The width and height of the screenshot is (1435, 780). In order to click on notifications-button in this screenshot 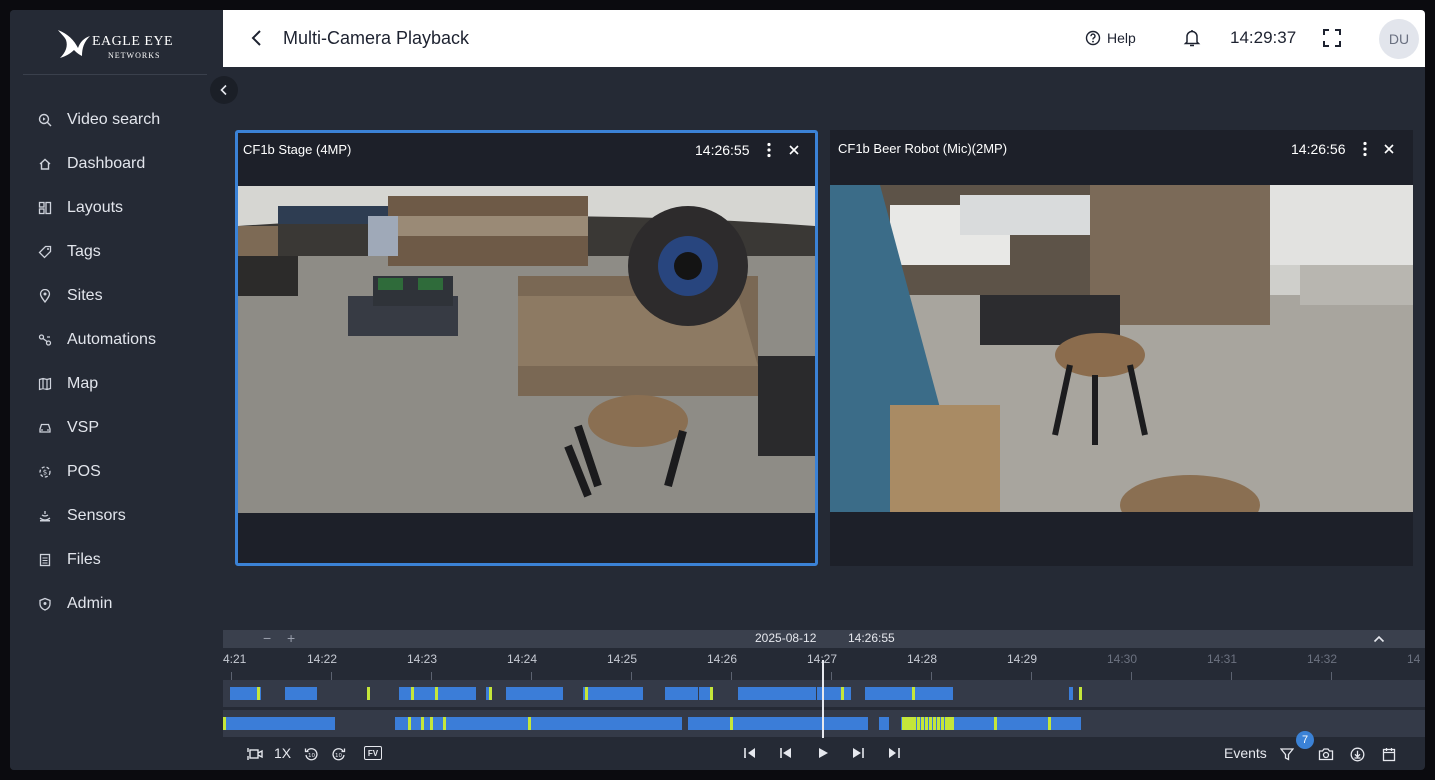, I will do `click(1192, 40)`.